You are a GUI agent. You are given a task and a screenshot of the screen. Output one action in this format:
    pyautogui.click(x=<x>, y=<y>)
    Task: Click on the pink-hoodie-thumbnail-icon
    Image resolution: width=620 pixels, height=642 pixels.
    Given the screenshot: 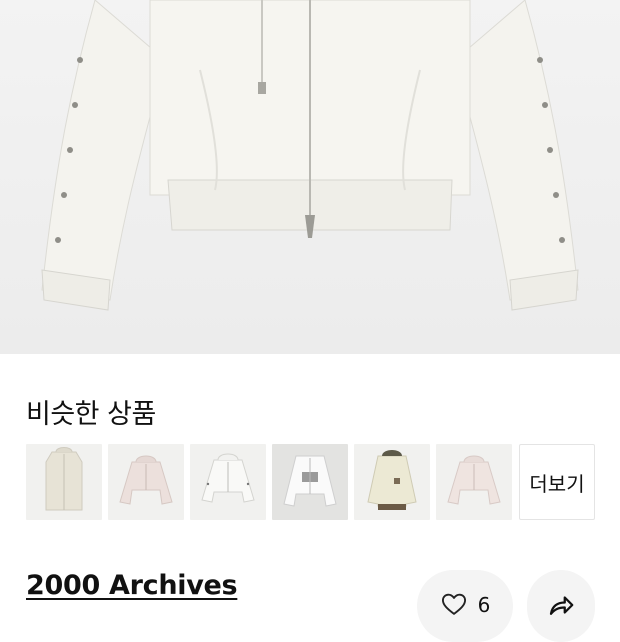 What is the action you would take?
    pyautogui.click(x=146, y=480)
    